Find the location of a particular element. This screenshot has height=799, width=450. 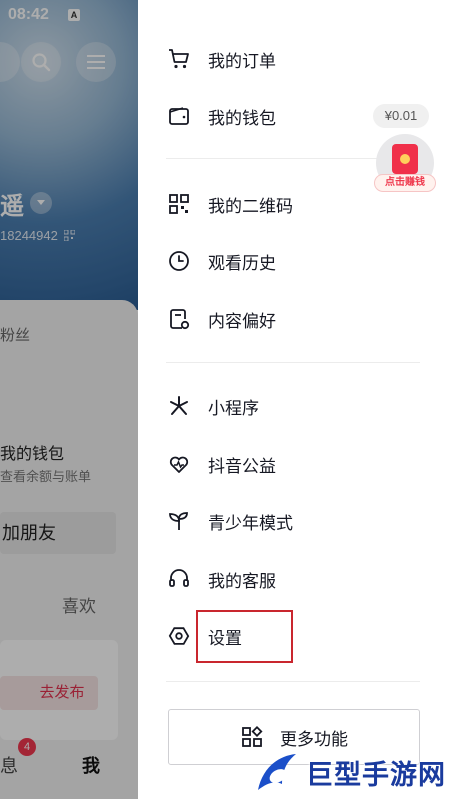

earn-money-label: 点击赚钱 is located at coordinates (405, 183).